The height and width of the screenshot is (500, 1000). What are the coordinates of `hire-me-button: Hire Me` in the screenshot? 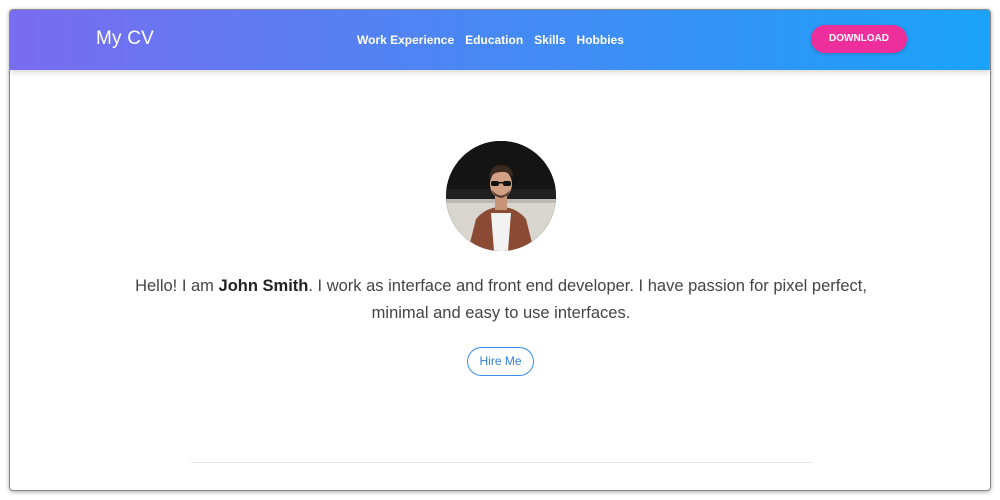 It's located at (500, 361).